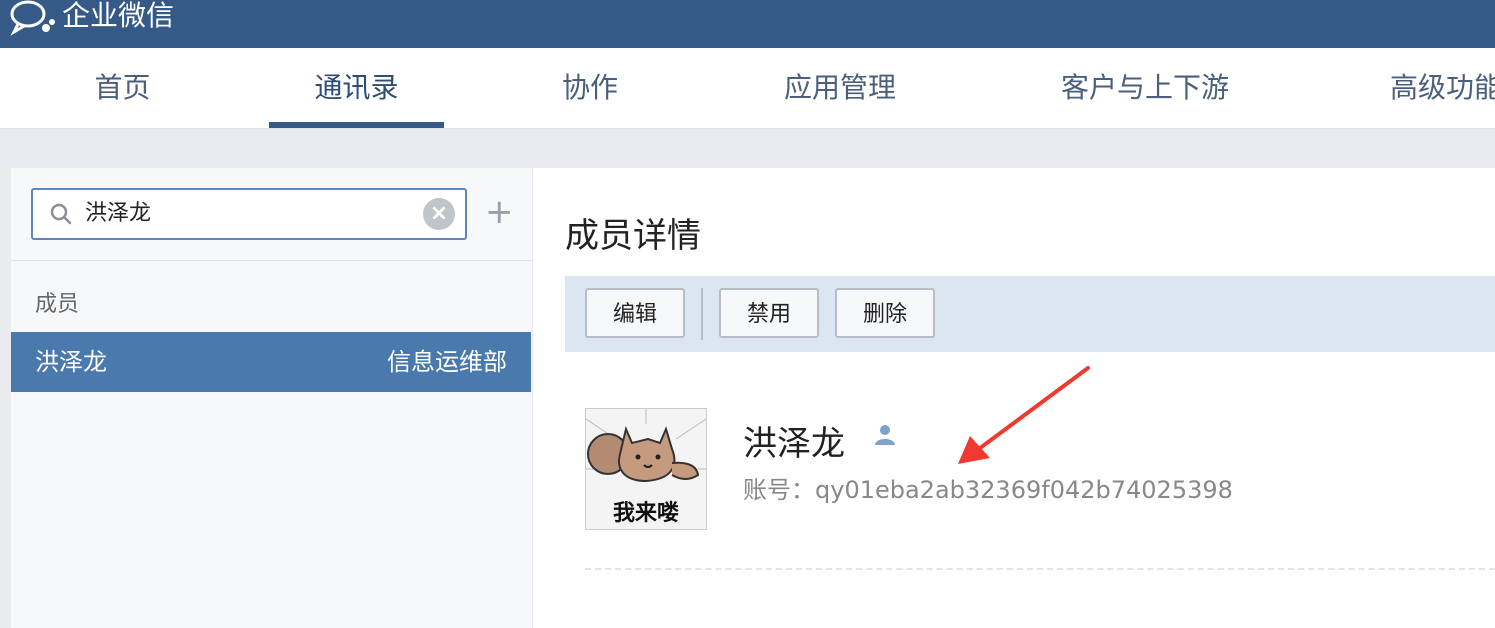  What do you see at coordinates (633, 236) in the screenshot?
I see `page-title: 成员详情` at bounding box center [633, 236].